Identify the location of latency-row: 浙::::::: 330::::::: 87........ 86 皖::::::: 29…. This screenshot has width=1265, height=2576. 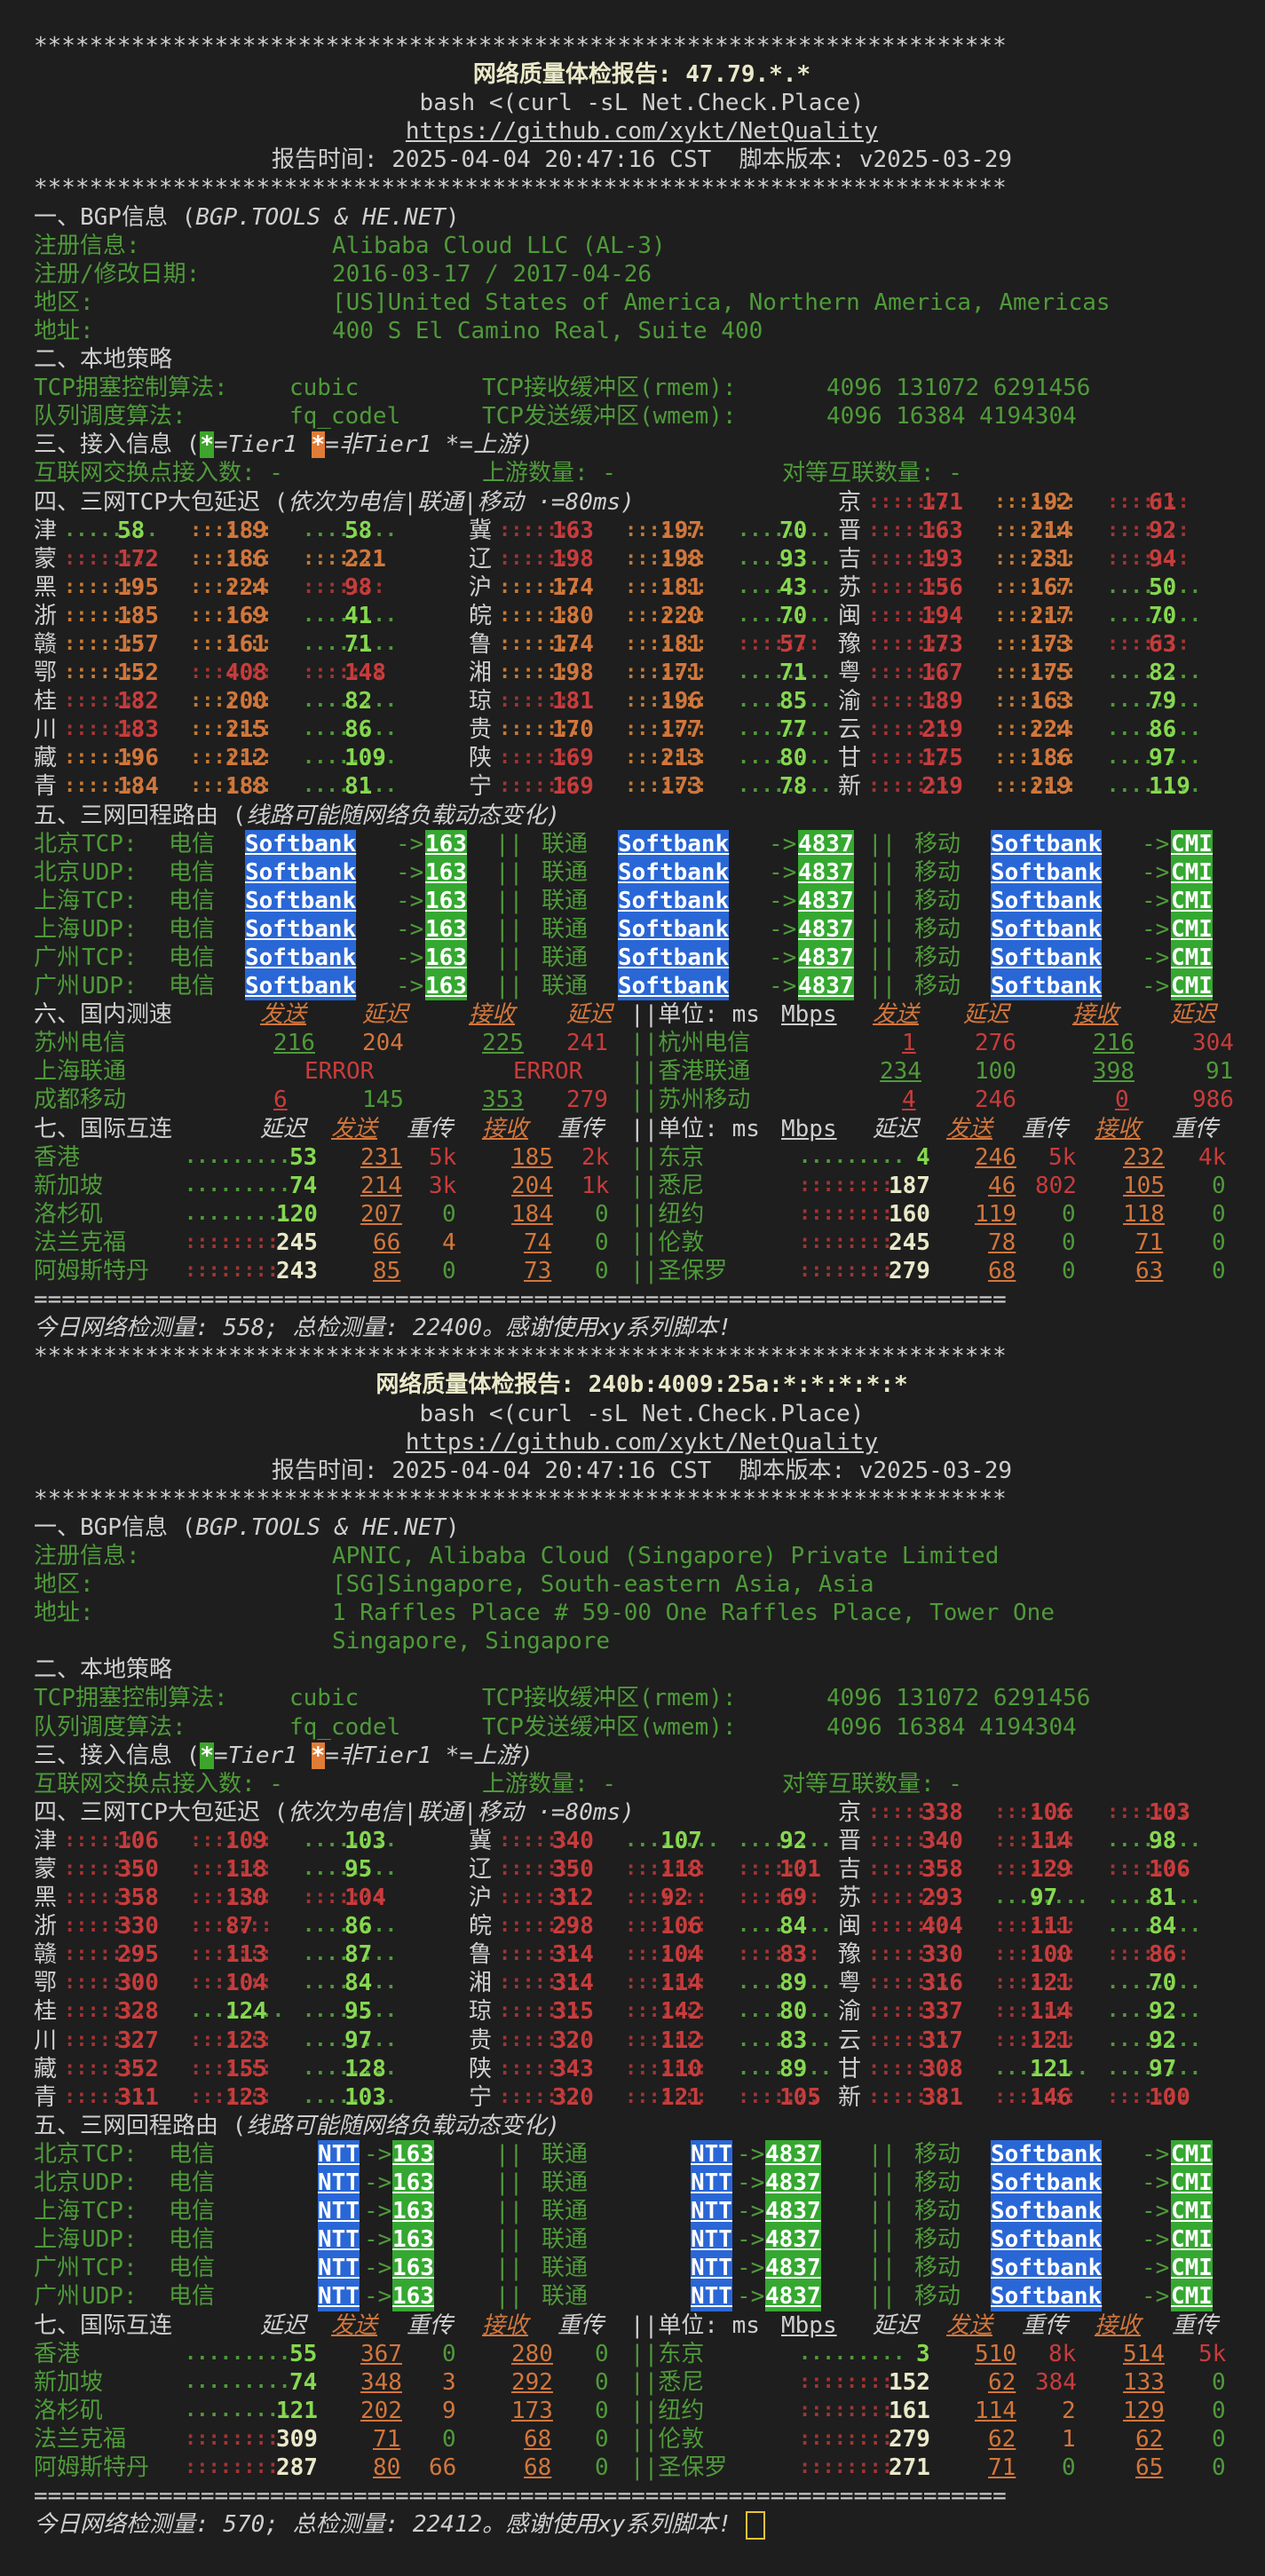
(642, 1926).